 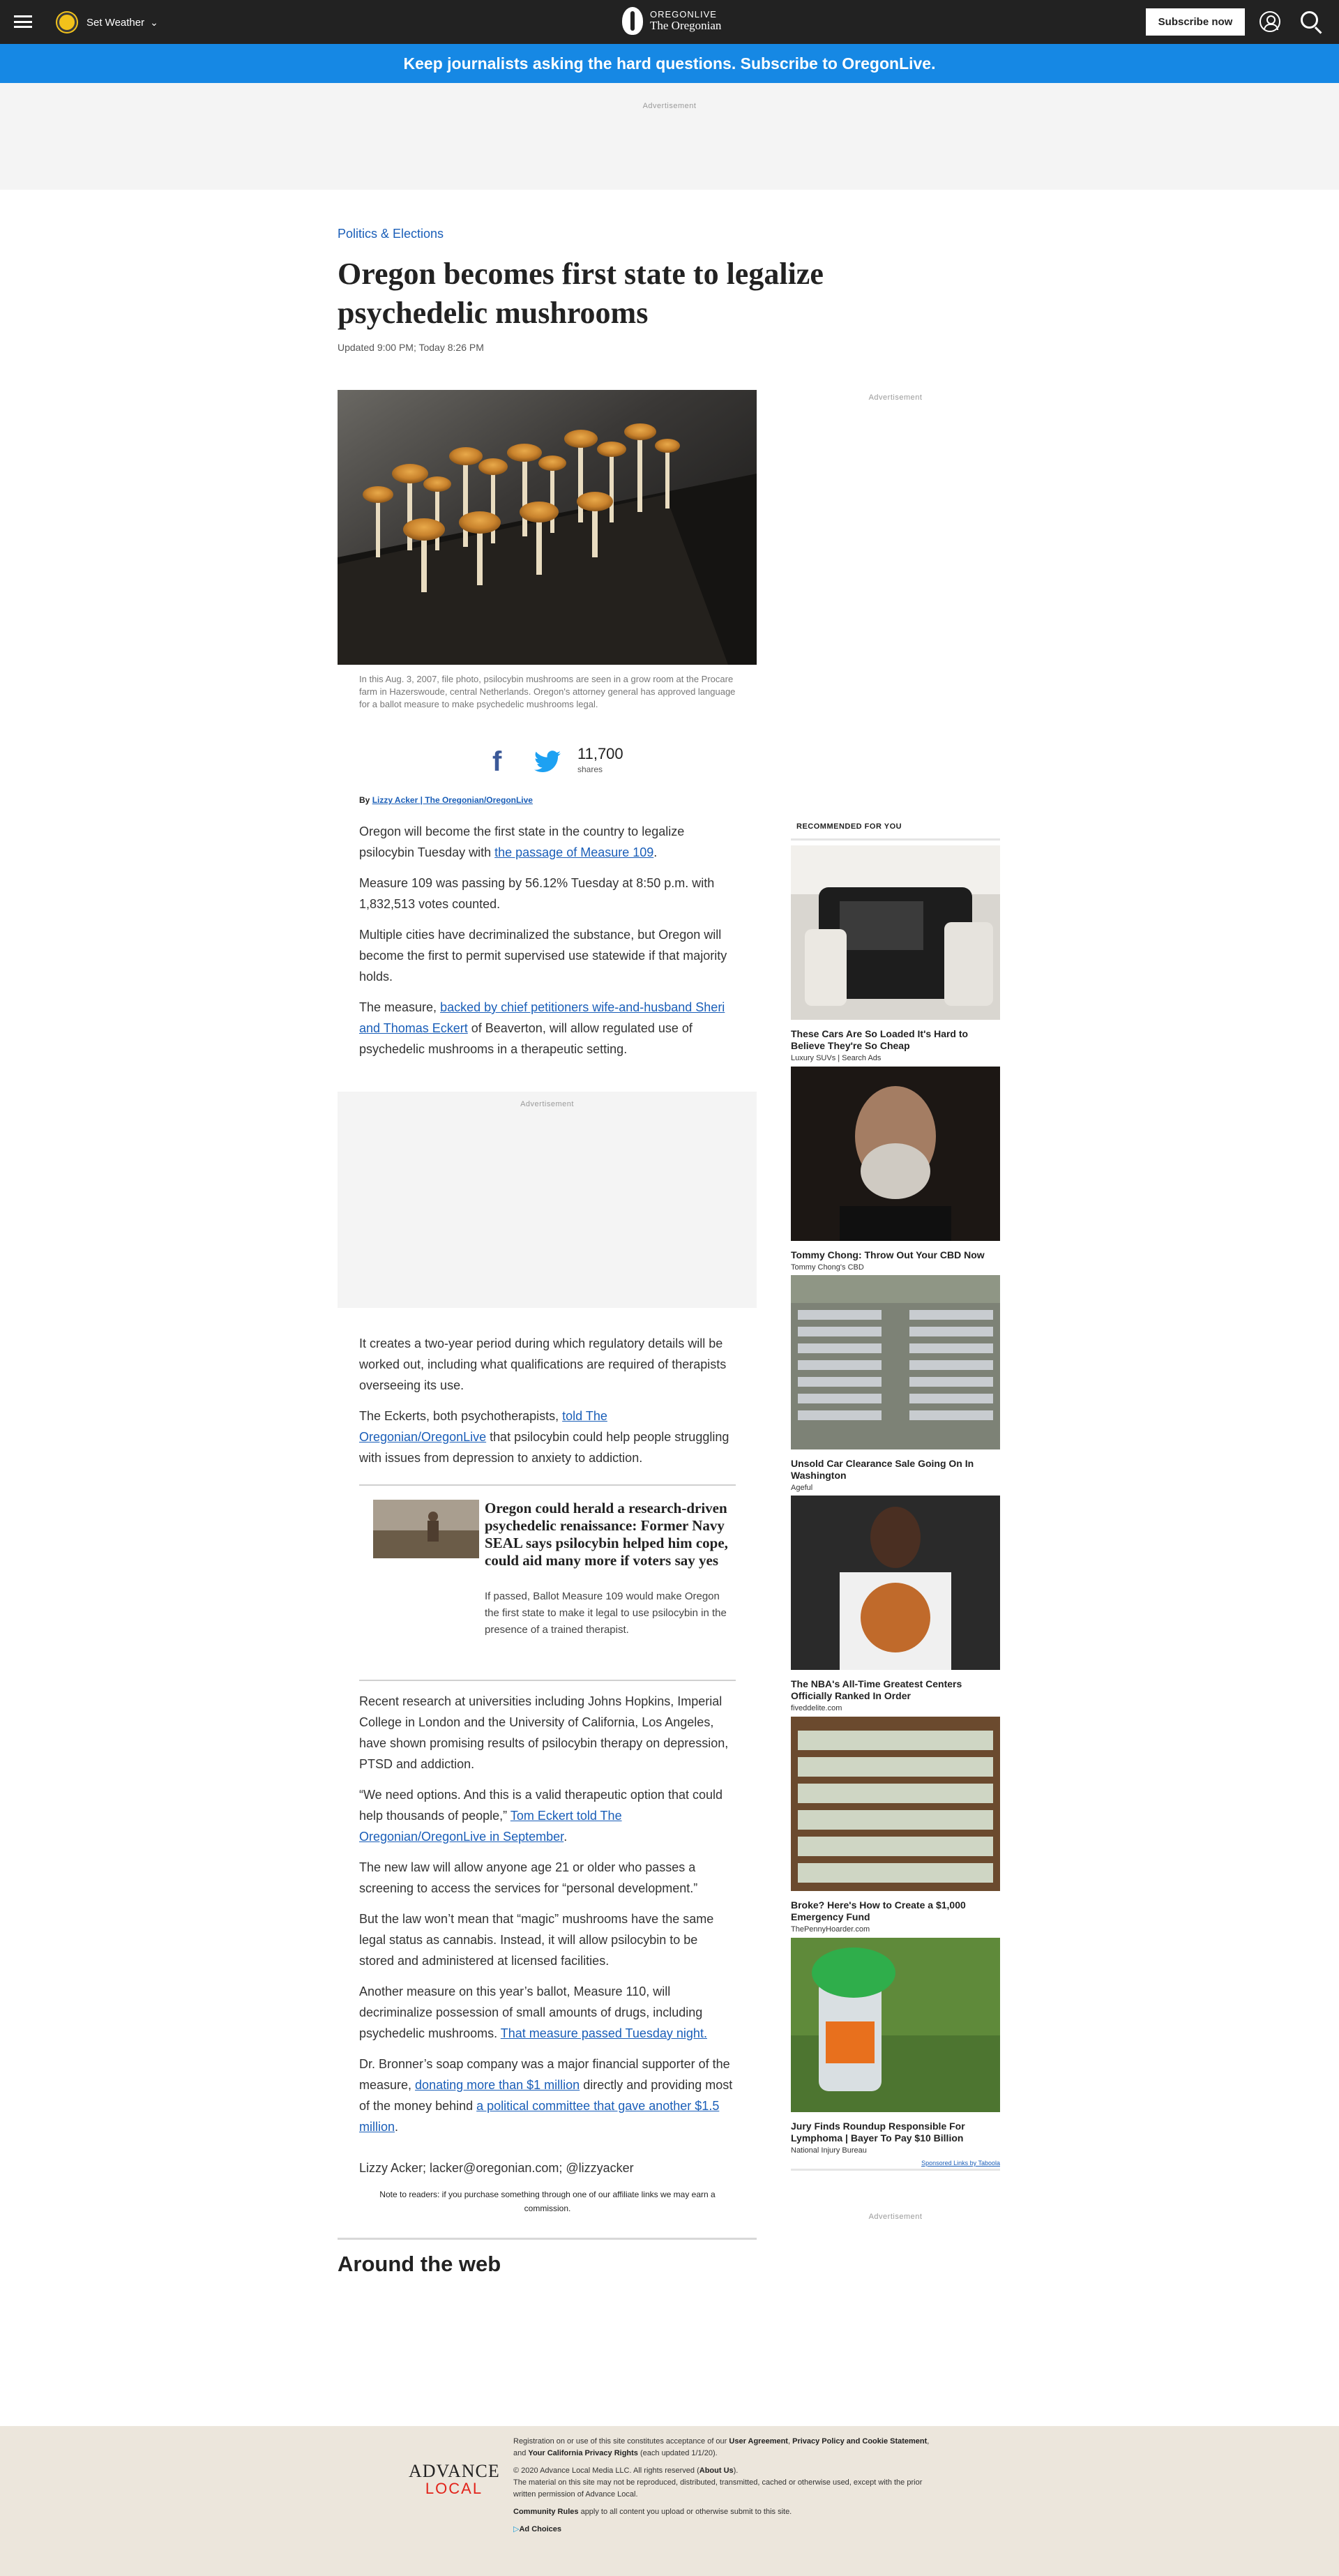 What do you see at coordinates (547, 1200) in the screenshot?
I see `inline-advertisement: Advertisement` at bounding box center [547, 1200].